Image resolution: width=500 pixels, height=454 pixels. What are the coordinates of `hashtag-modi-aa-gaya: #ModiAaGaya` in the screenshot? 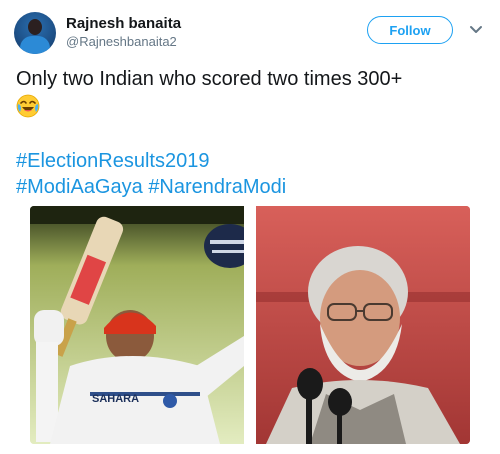 It's located at (79, 187).